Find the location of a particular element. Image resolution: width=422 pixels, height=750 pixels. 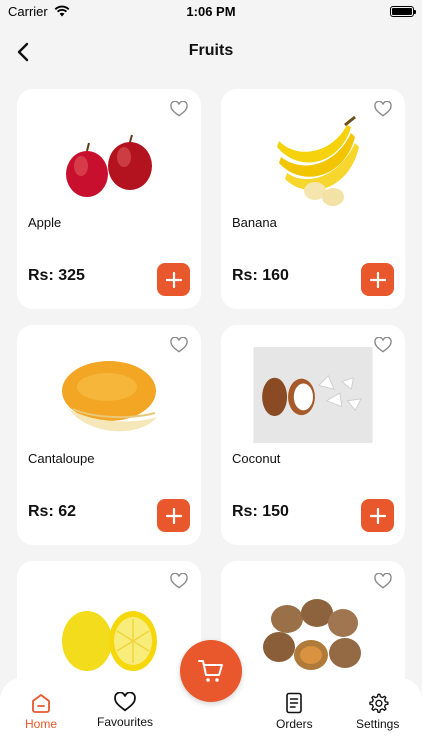

tab-label: Favourites is located at coordinates (125, 722).